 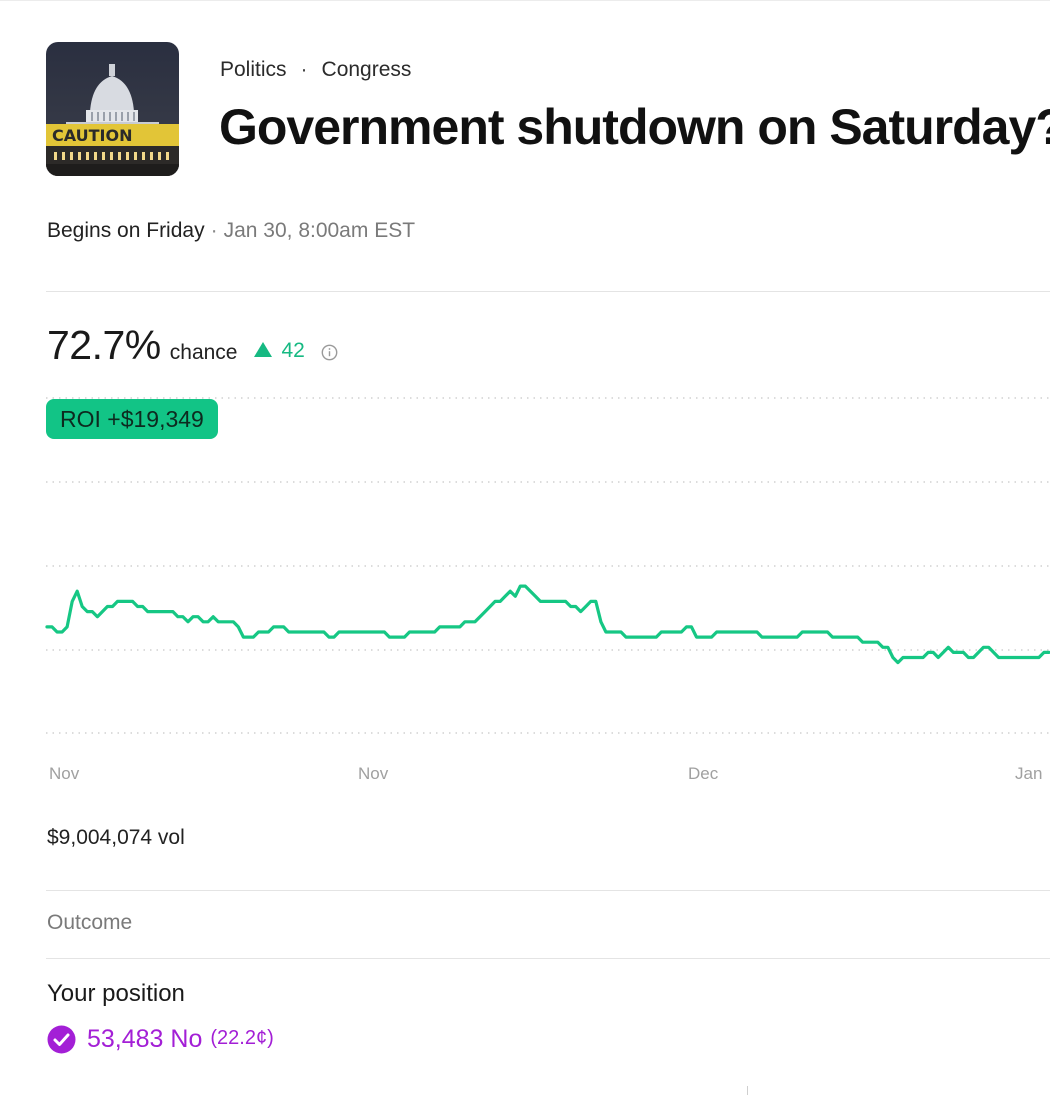 What do you see at coordinates (104, 345) in the screenshot?
I see `chance-value: 72.7%` at bounding box center [104, 345].